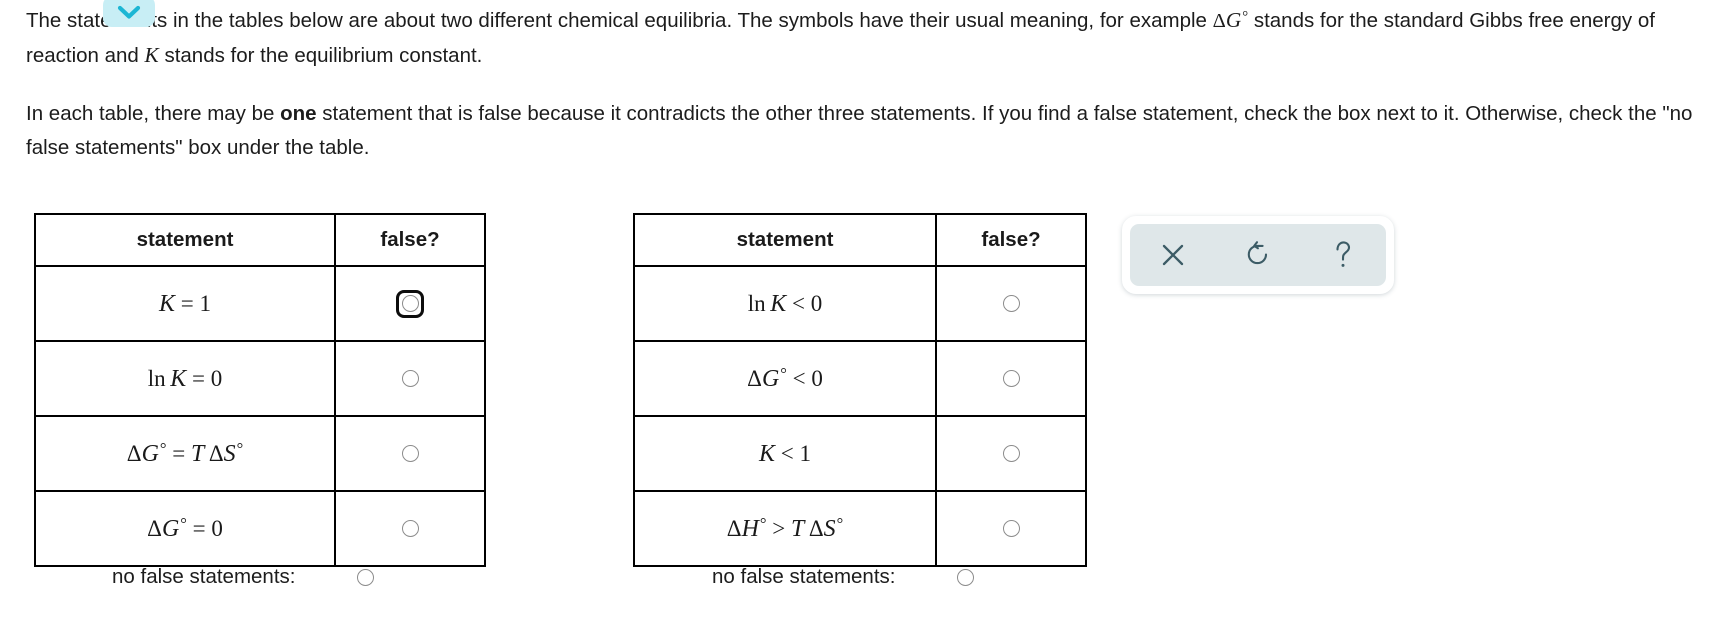  I want to click on chevron-down-badge, so click(129, 13).